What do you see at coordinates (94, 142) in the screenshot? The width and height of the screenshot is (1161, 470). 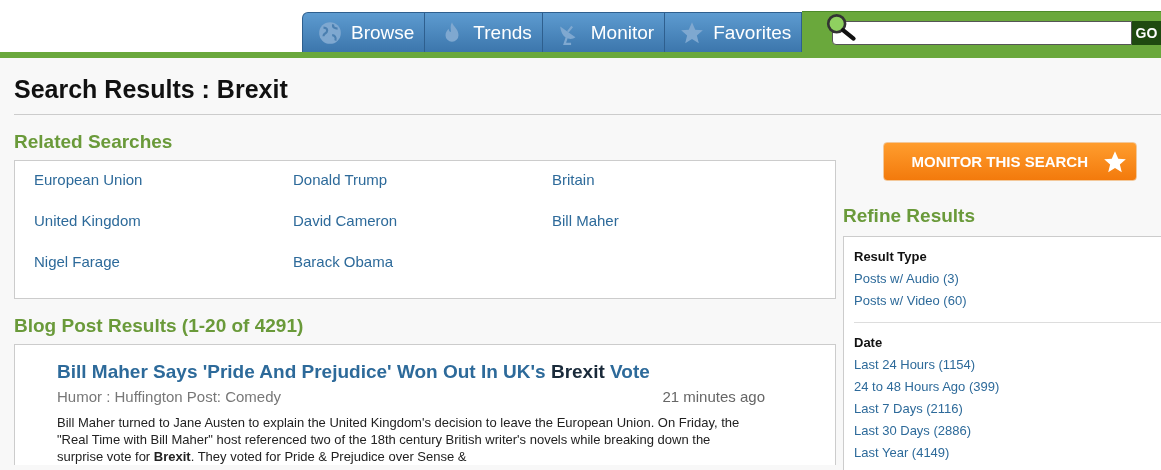 I see `section-heading: Related Searches` at bounding box center [94, 142].